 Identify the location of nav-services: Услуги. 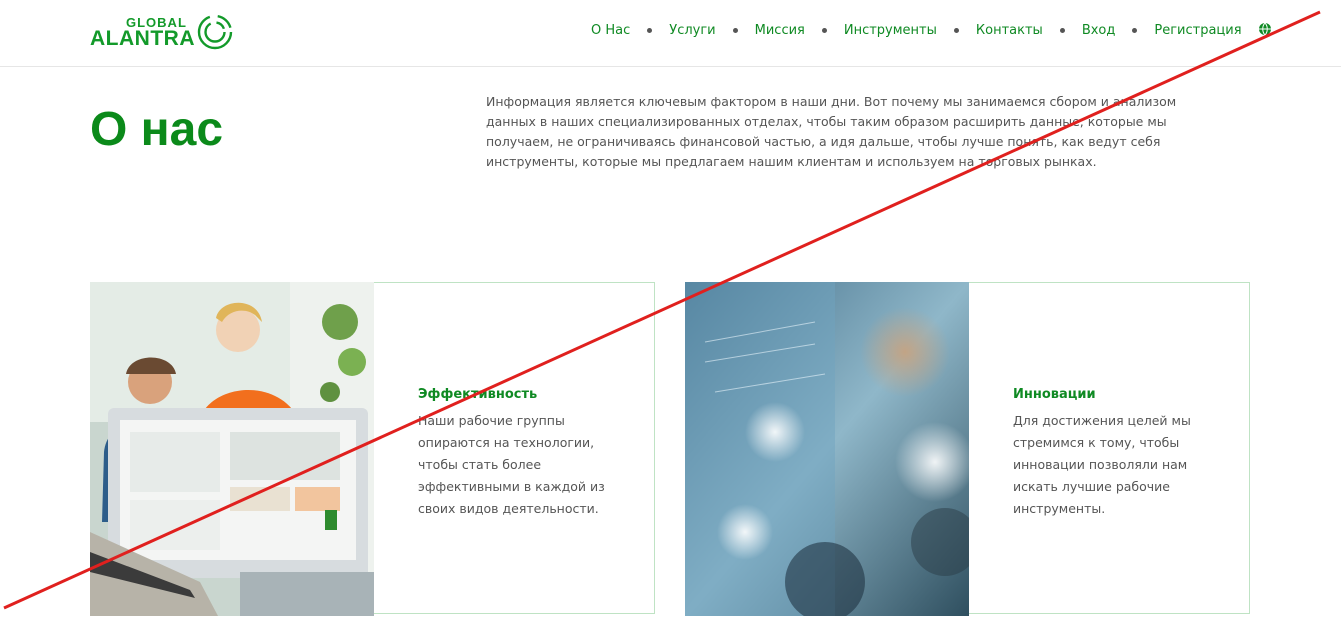
(692, 30).